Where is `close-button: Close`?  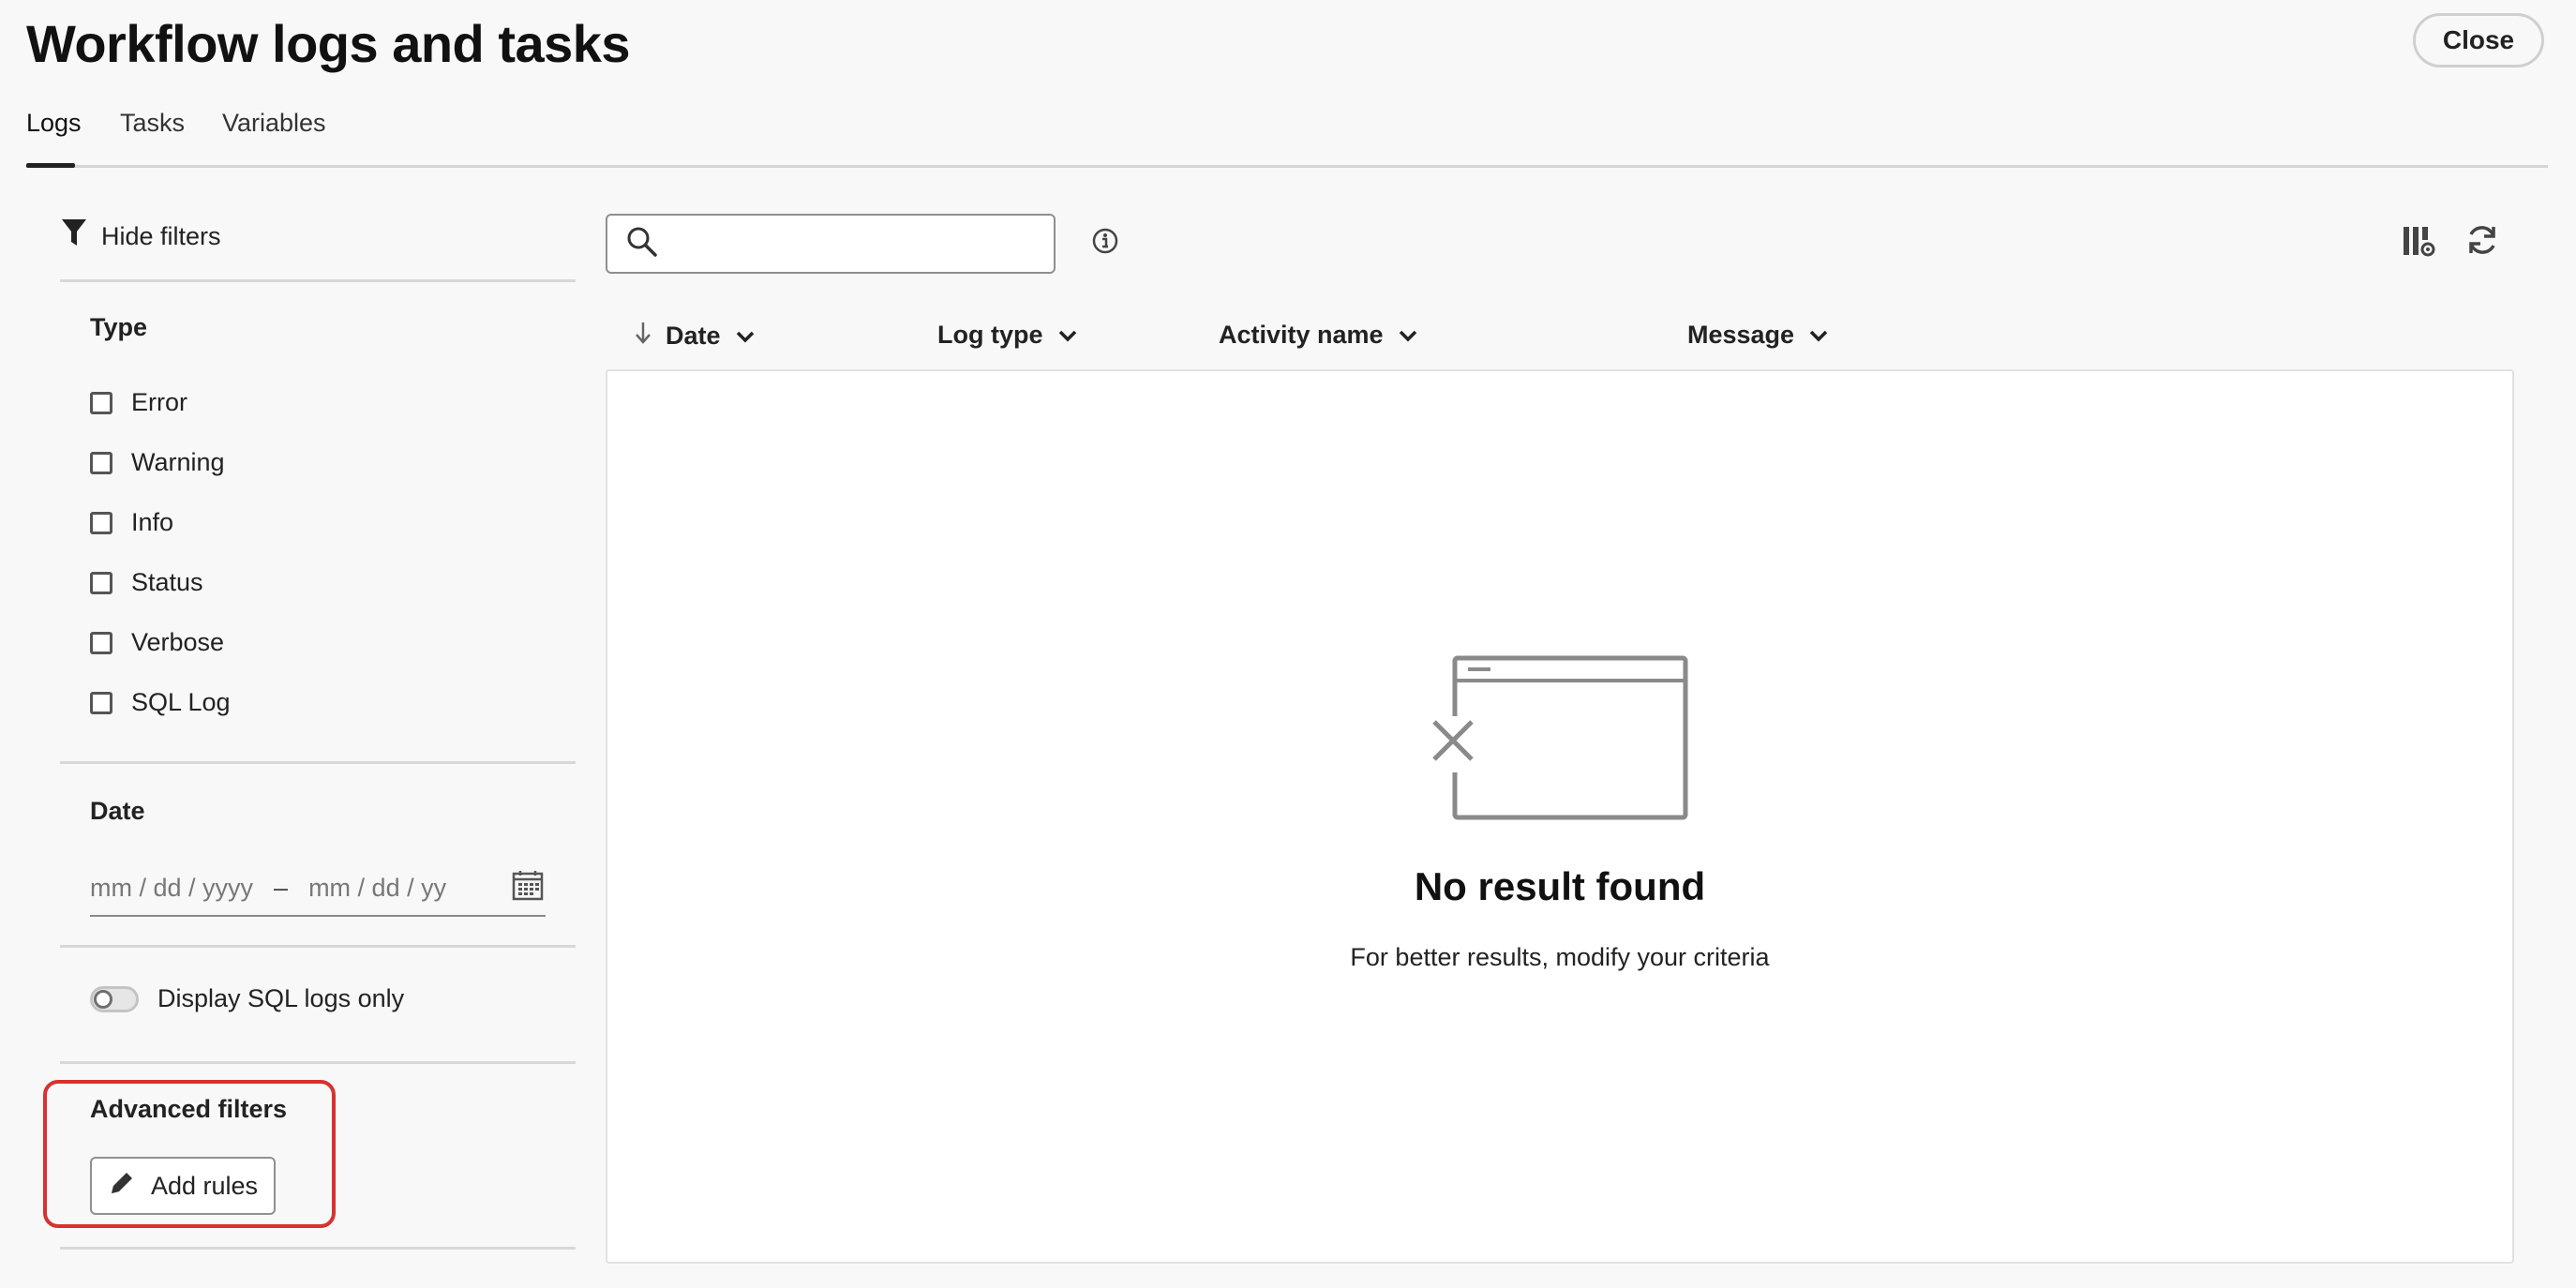 close-button: Close is located at coordinates (2479, 40).